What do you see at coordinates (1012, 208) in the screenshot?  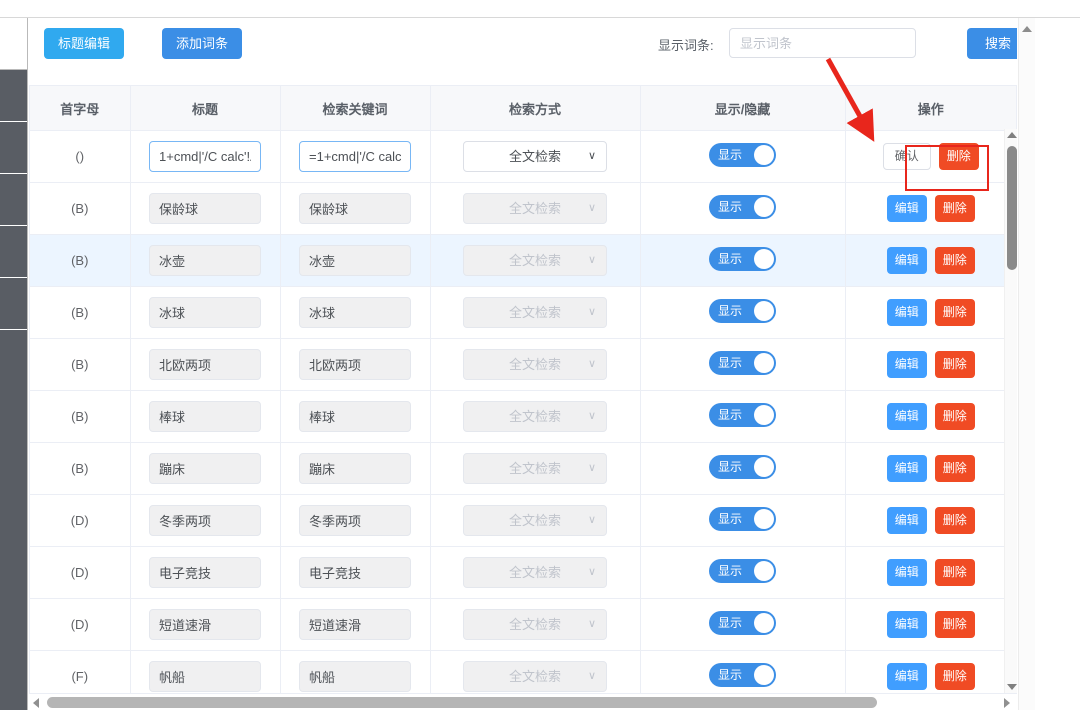 I see `table-scroll-thumb` at bounding box center [1012, 208].